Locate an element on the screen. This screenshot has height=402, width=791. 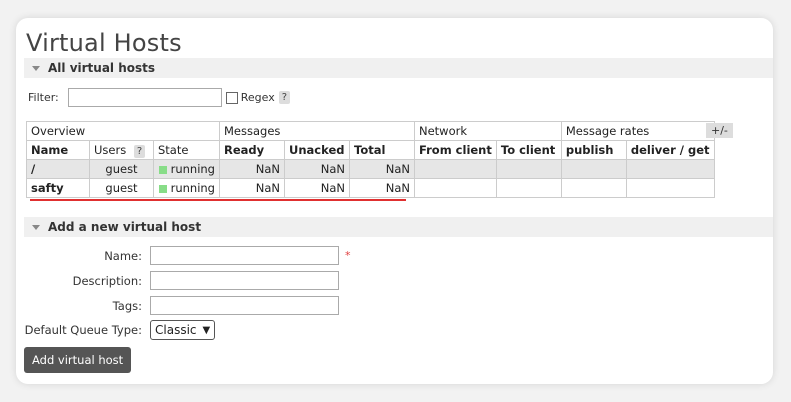
table-row: safty guest running NaN NaN NaN is located at coordinates (370, 188).